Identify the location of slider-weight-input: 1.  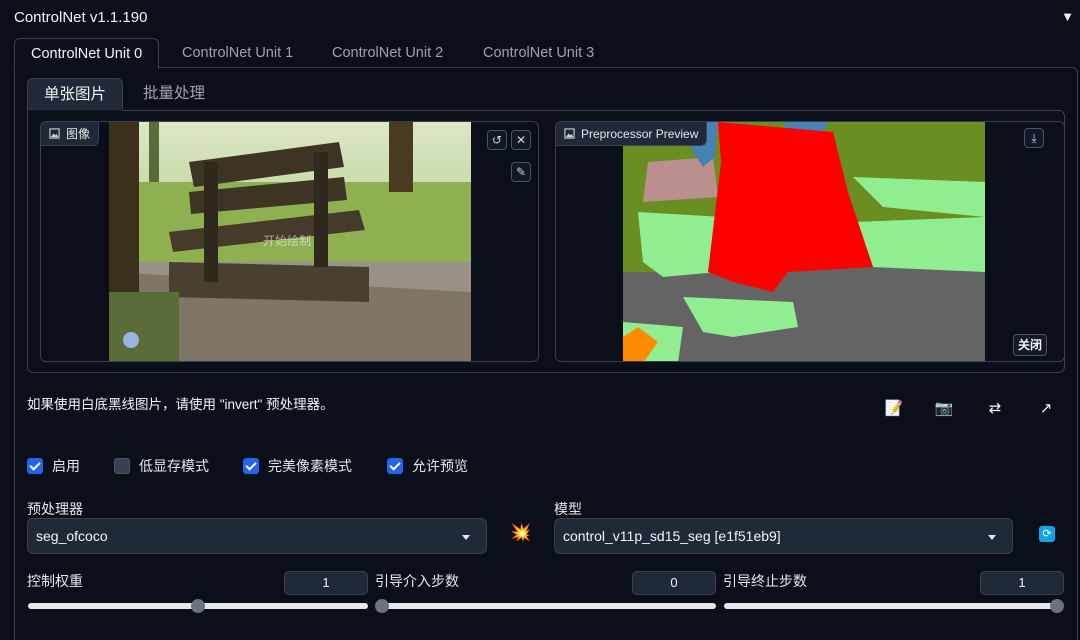
(326, 583).